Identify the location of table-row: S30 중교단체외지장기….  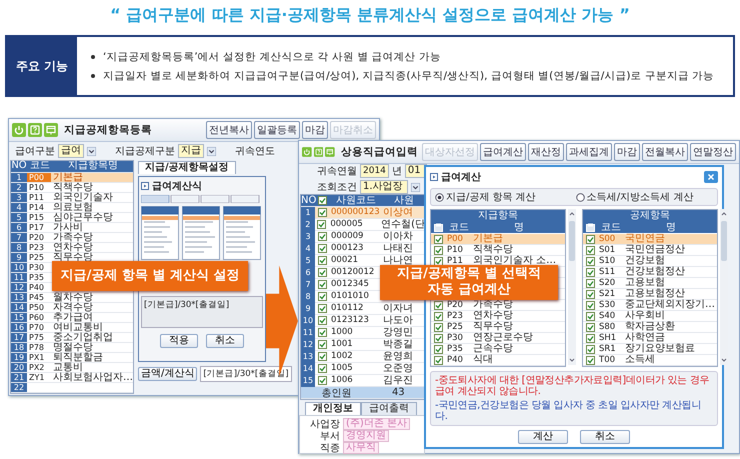
(650, 305).